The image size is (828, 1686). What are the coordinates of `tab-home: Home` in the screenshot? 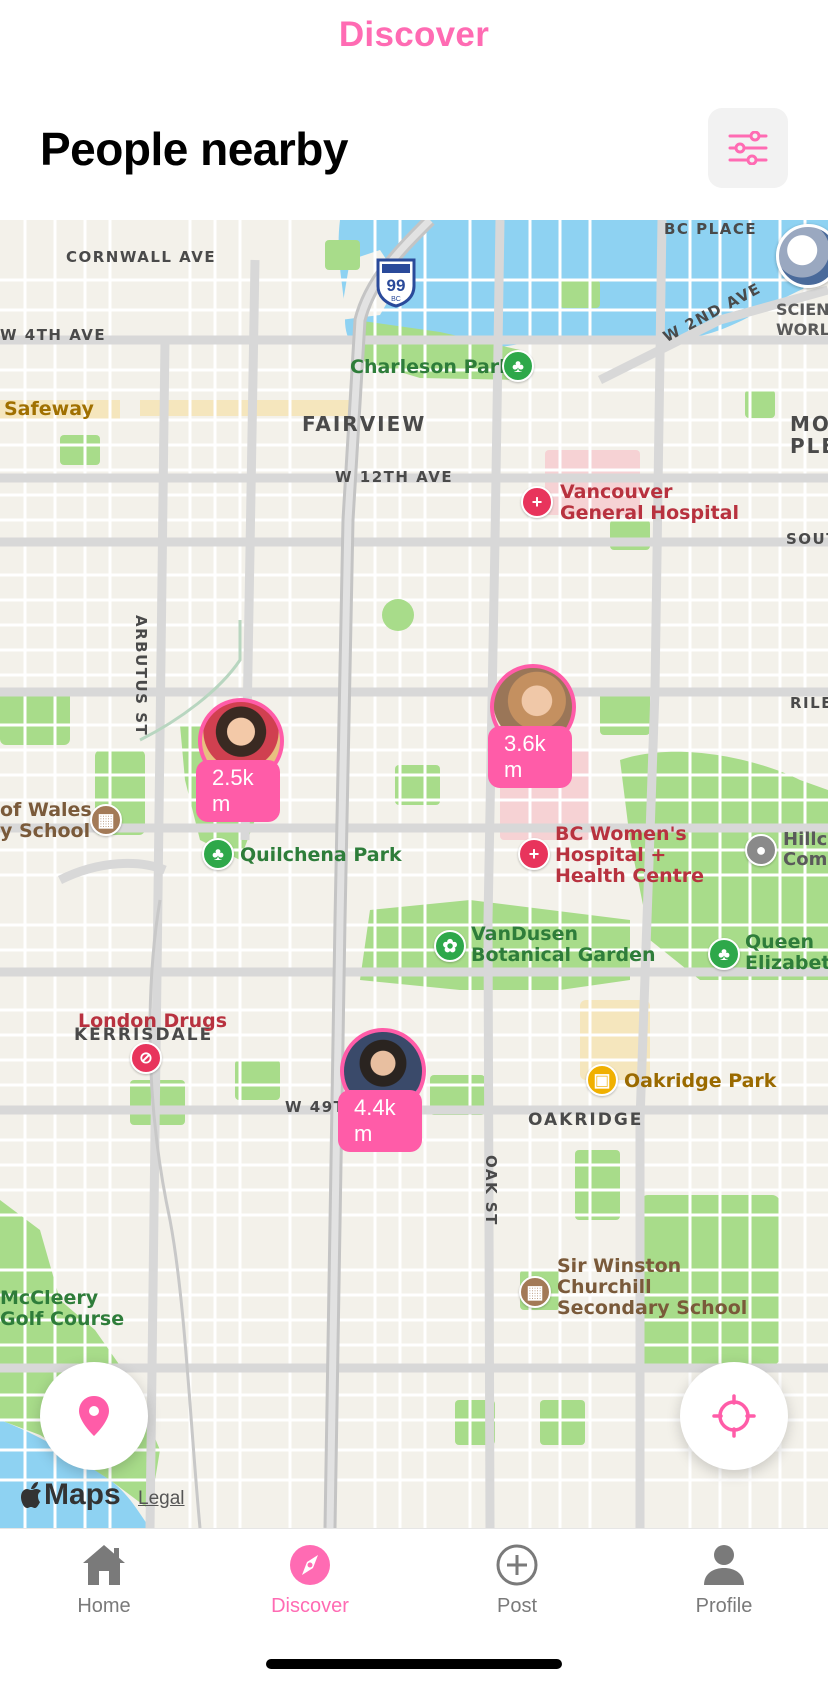 It's located at (104, 1580).